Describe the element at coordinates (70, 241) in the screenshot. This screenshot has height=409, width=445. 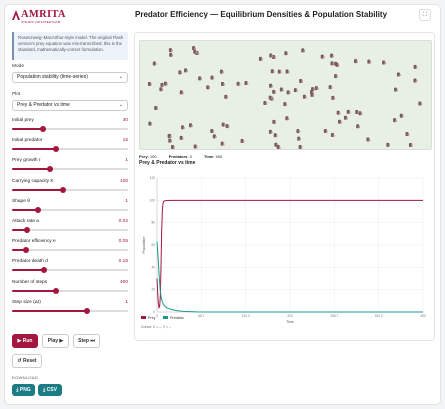
I see `param-row: Predator efficiency e 0.05` at that location.